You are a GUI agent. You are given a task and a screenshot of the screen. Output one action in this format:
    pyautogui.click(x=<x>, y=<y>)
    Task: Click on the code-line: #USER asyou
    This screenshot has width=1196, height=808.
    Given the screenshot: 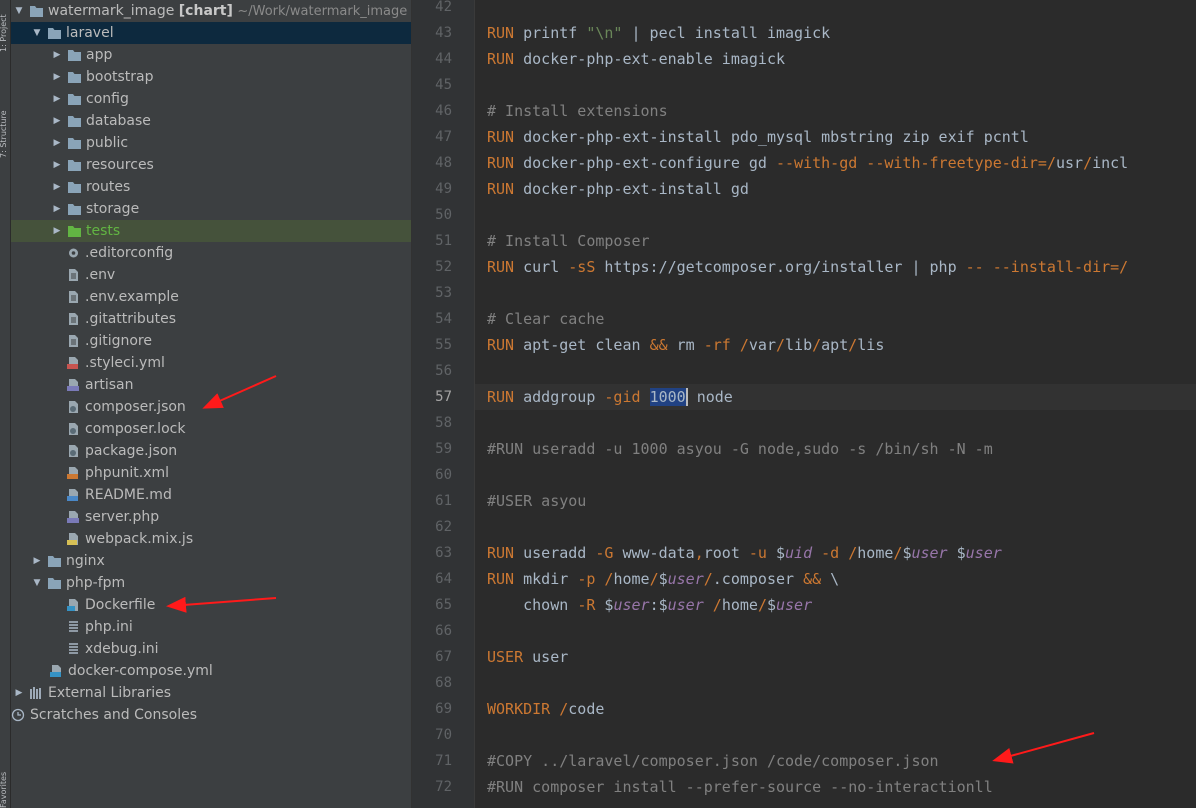 What is the action you would take?
    pyautogui.click(x=536, y=501)
    